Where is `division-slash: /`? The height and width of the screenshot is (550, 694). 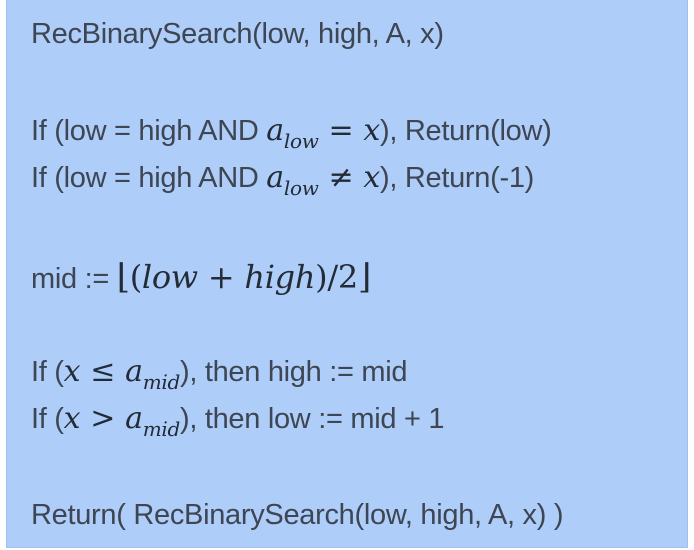 division-slash: / is located at coordinates (332, 277).